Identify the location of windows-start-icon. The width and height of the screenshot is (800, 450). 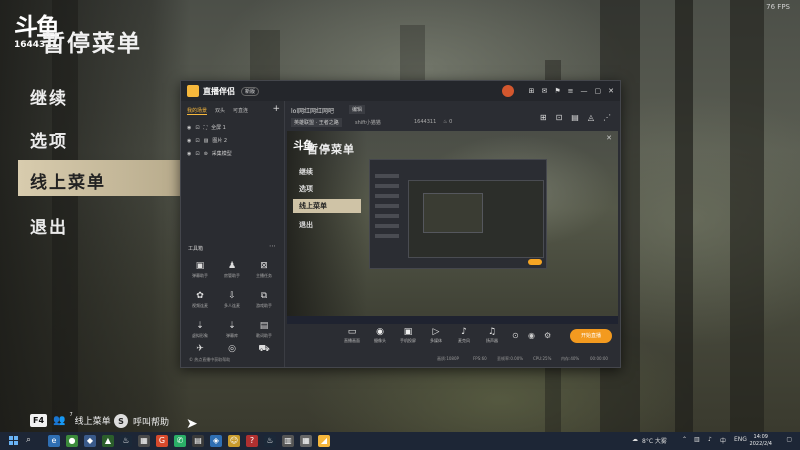
(14, 441).